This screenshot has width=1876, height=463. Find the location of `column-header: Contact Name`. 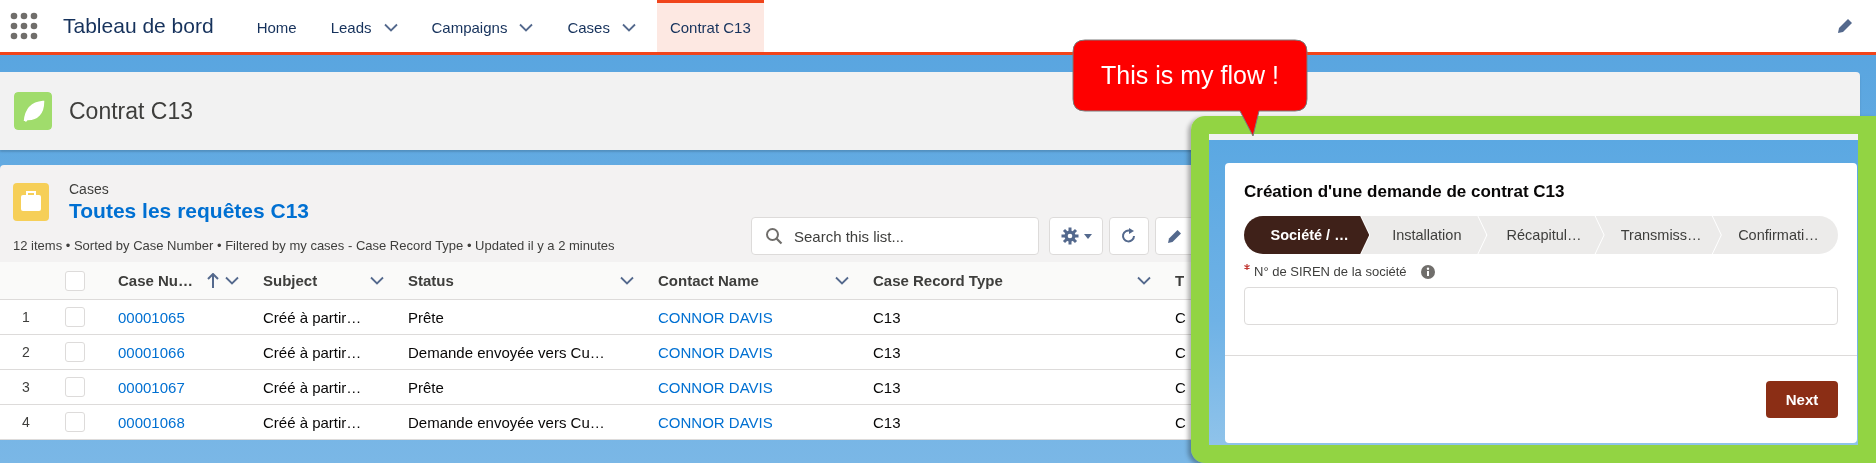

column-header: Contact Name is located at coordinates (708, 280).